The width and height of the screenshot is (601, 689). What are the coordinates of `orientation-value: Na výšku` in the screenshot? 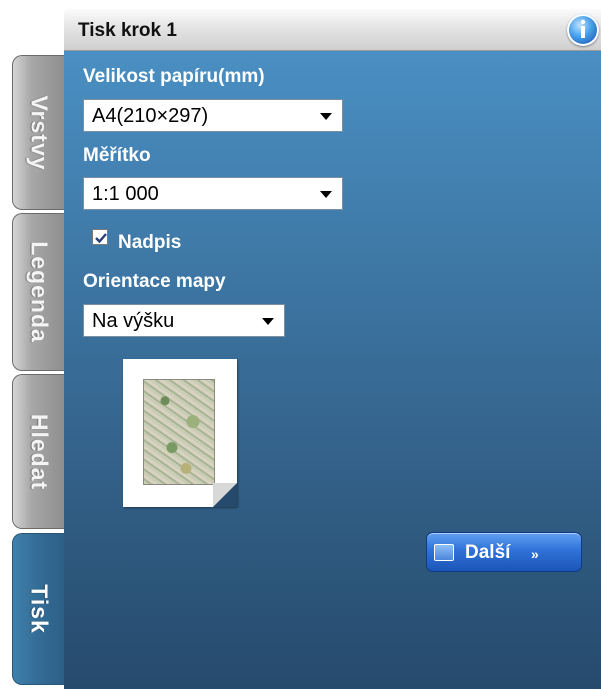 It's located at (133, 321).